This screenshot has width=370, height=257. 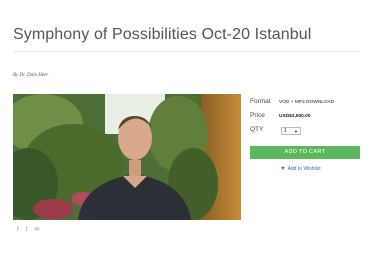 What do you see at coordinates (285, 131) in the screenshot?
I see `quantity-value: 1` at bounding box center [285, 131].